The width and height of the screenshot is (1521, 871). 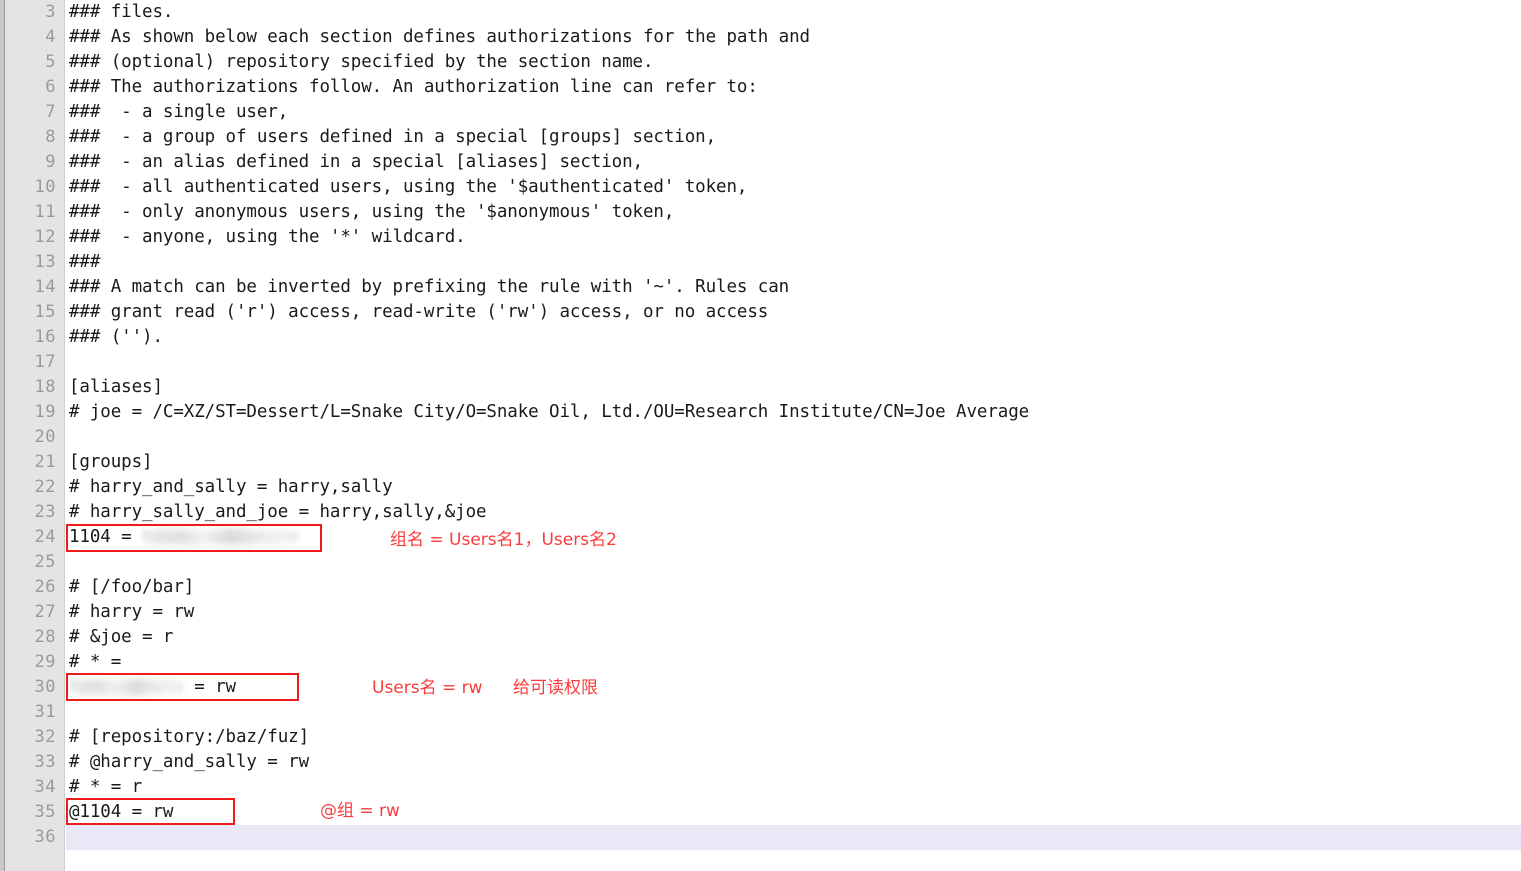 I want to click on line-number: 30, so click(x=45, y=687).